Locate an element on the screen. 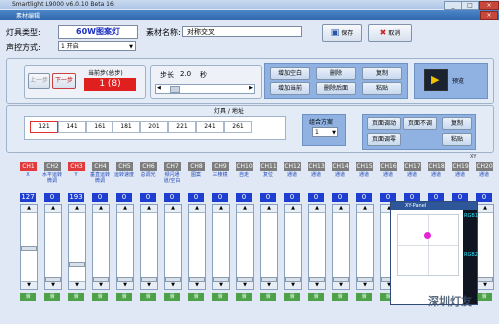 The width and height of the screenshot is (499, 324). maximize-button: □ is located at coordinates (470, 5).